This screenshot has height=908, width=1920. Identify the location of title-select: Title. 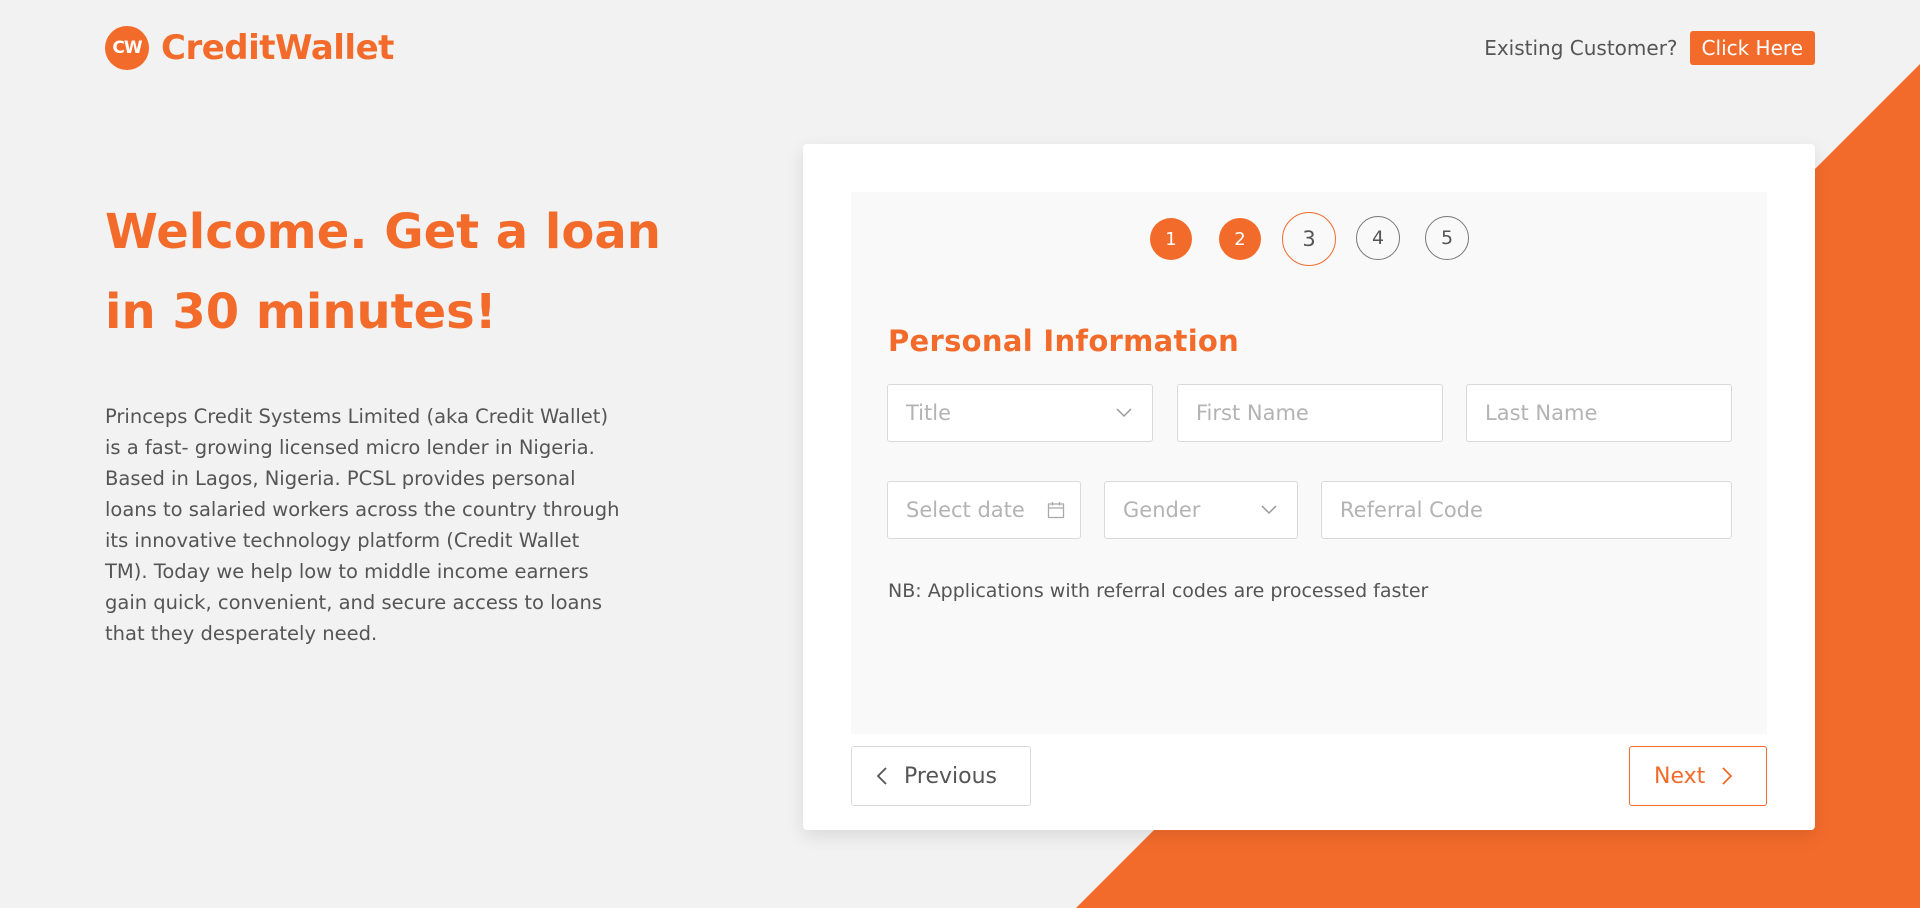
(1020, 413).